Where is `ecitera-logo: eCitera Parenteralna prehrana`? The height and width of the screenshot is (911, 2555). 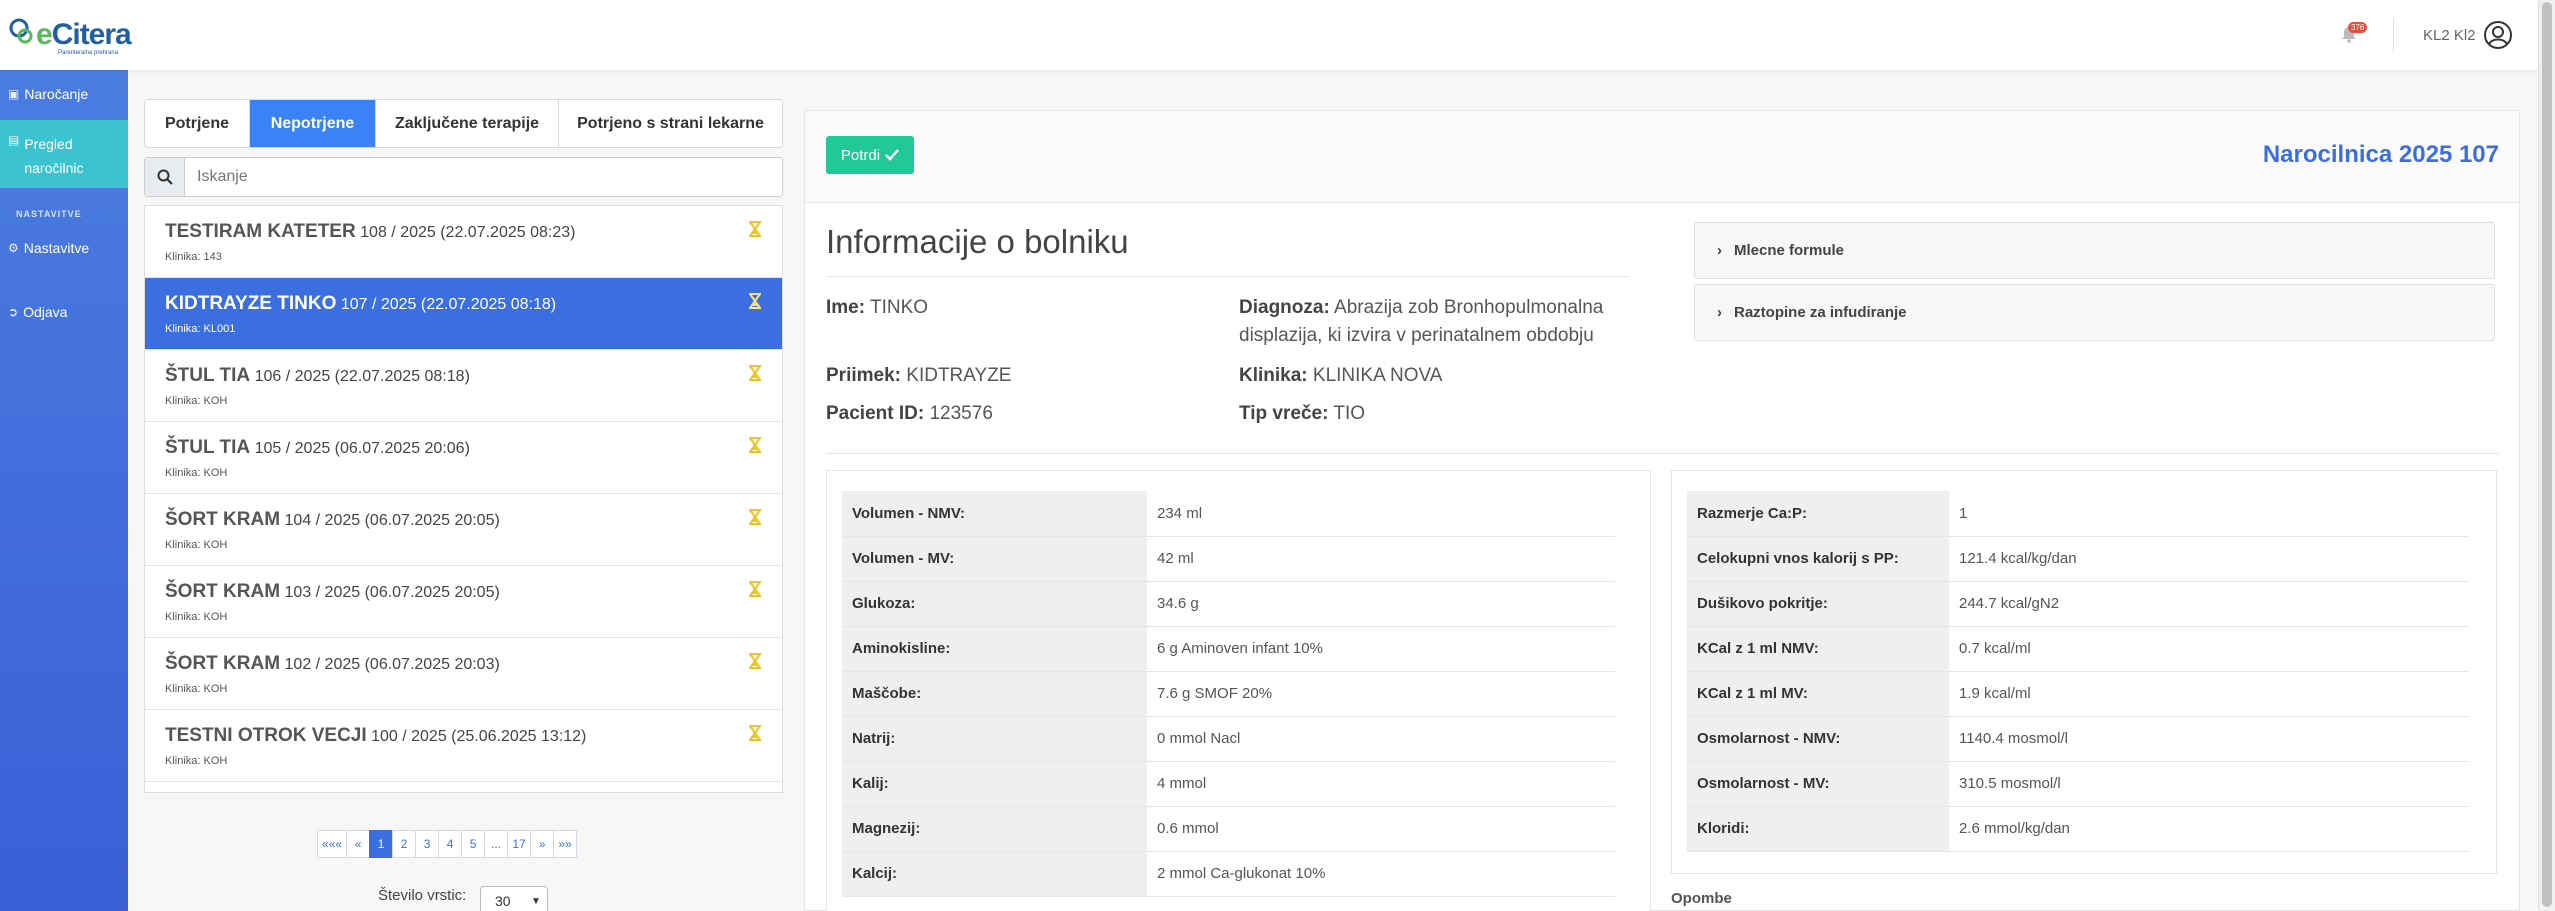
ecitera-logo: eCitera Parenteralna prehrana is located at coordinates (69, 35).